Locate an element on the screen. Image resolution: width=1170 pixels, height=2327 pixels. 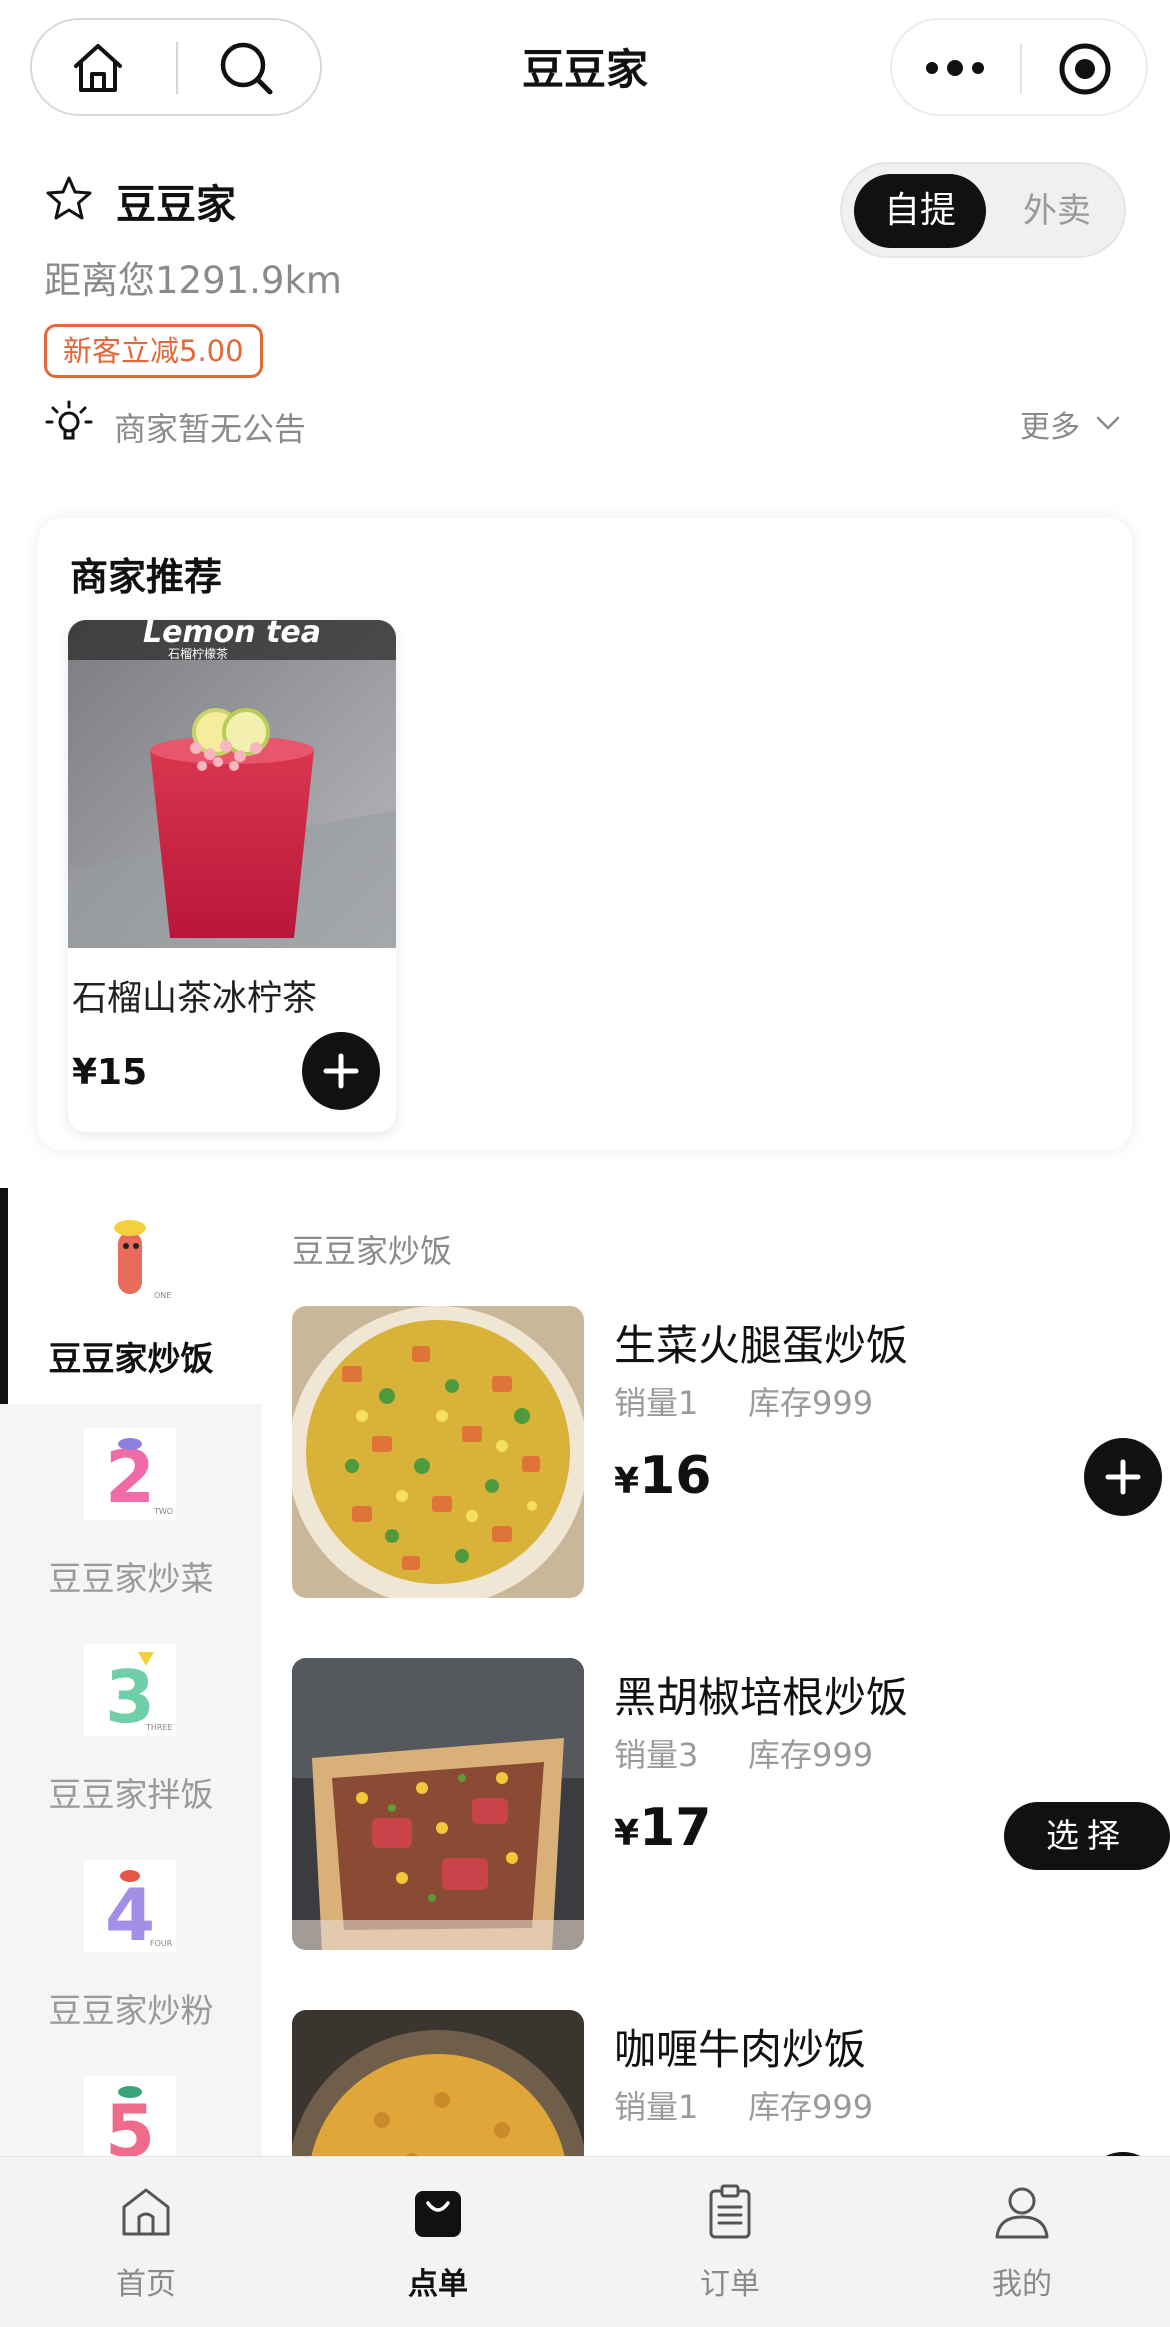
user-icon is located at coordinates (1022, 2212).